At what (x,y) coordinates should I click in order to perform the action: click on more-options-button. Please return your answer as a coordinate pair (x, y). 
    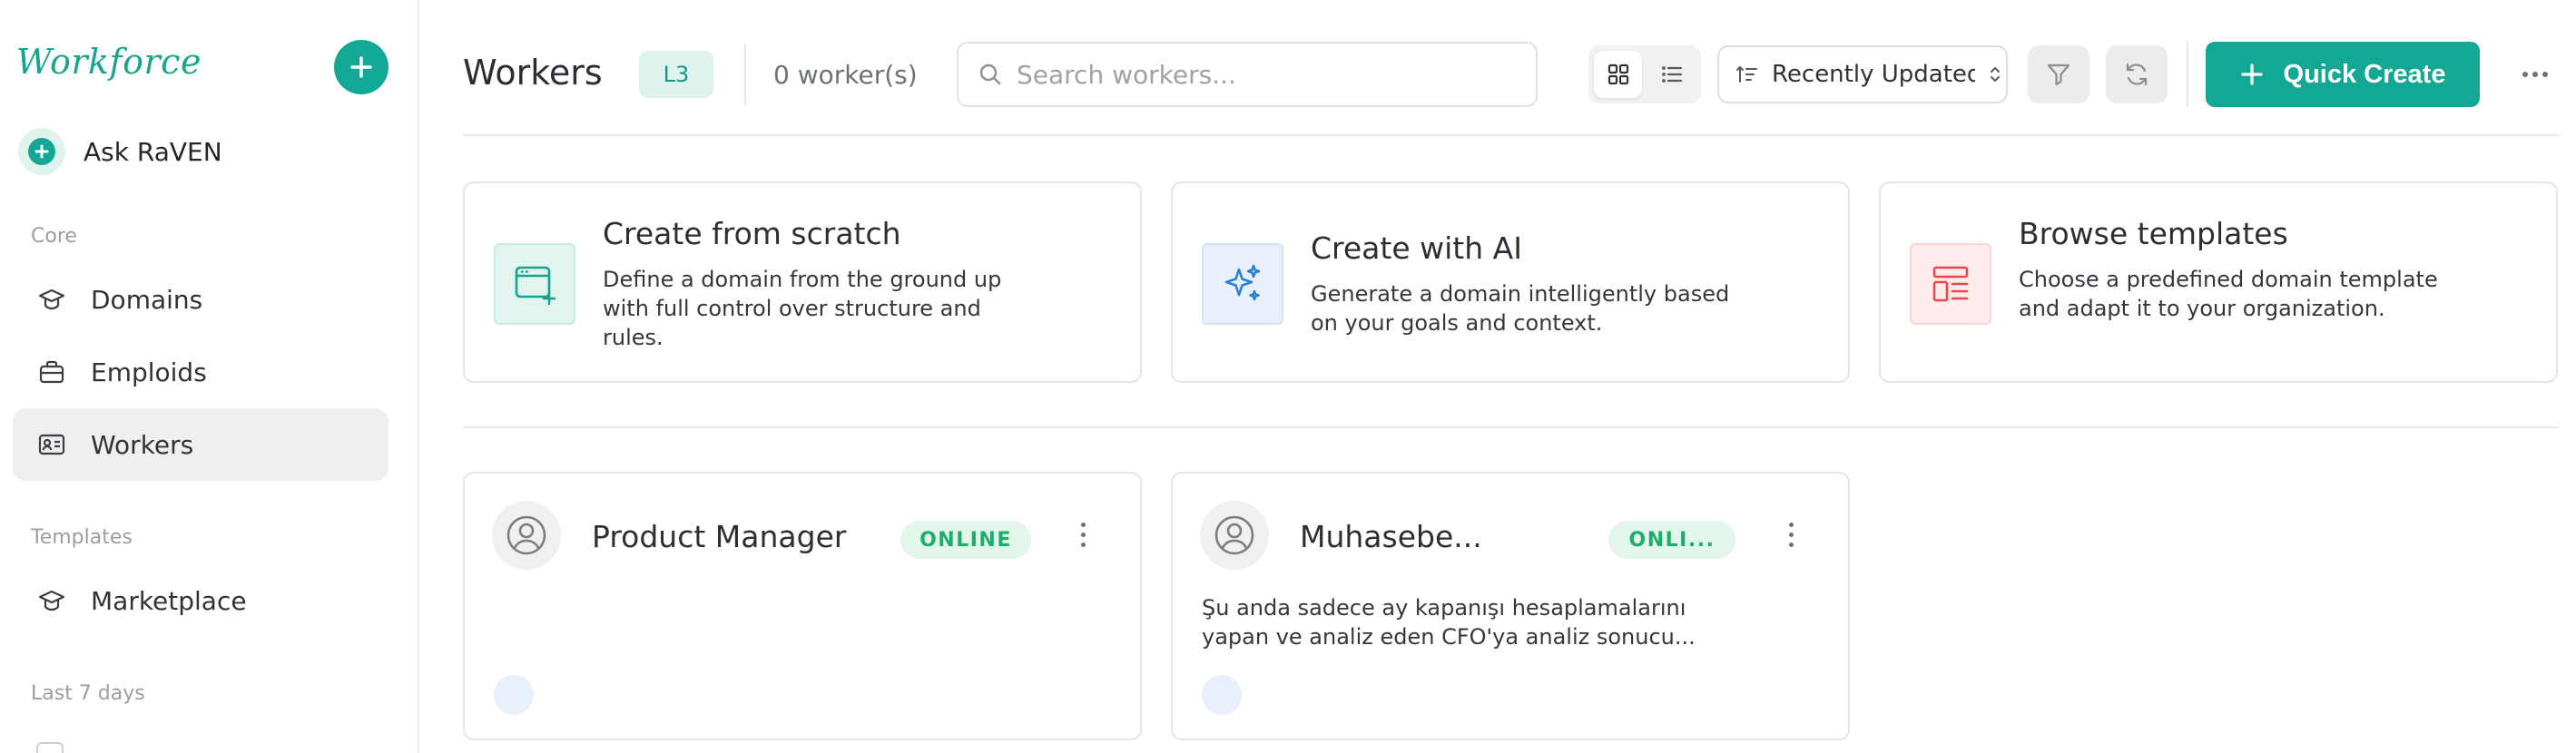
    Looking at the image, I should click on (2535, 74).